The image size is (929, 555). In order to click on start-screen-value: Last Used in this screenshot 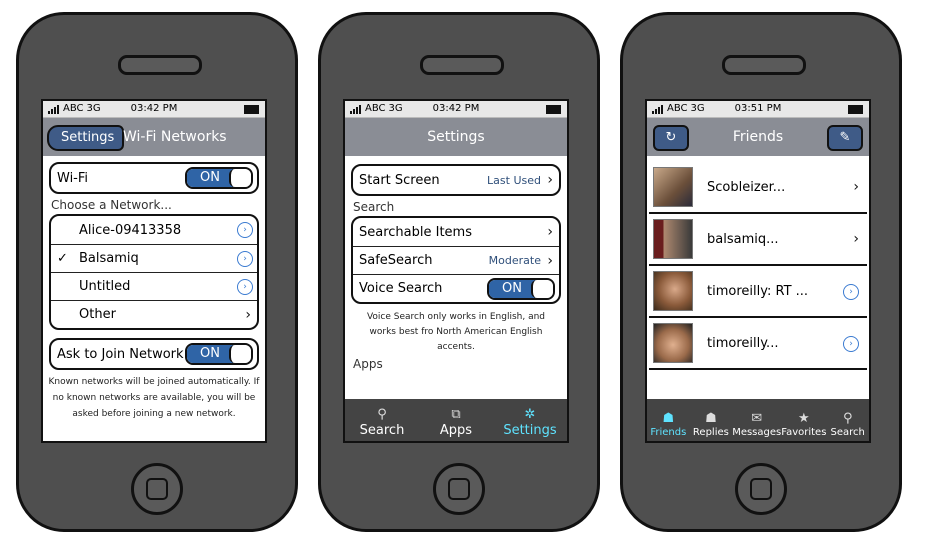, I will do `click(514, 180)`.